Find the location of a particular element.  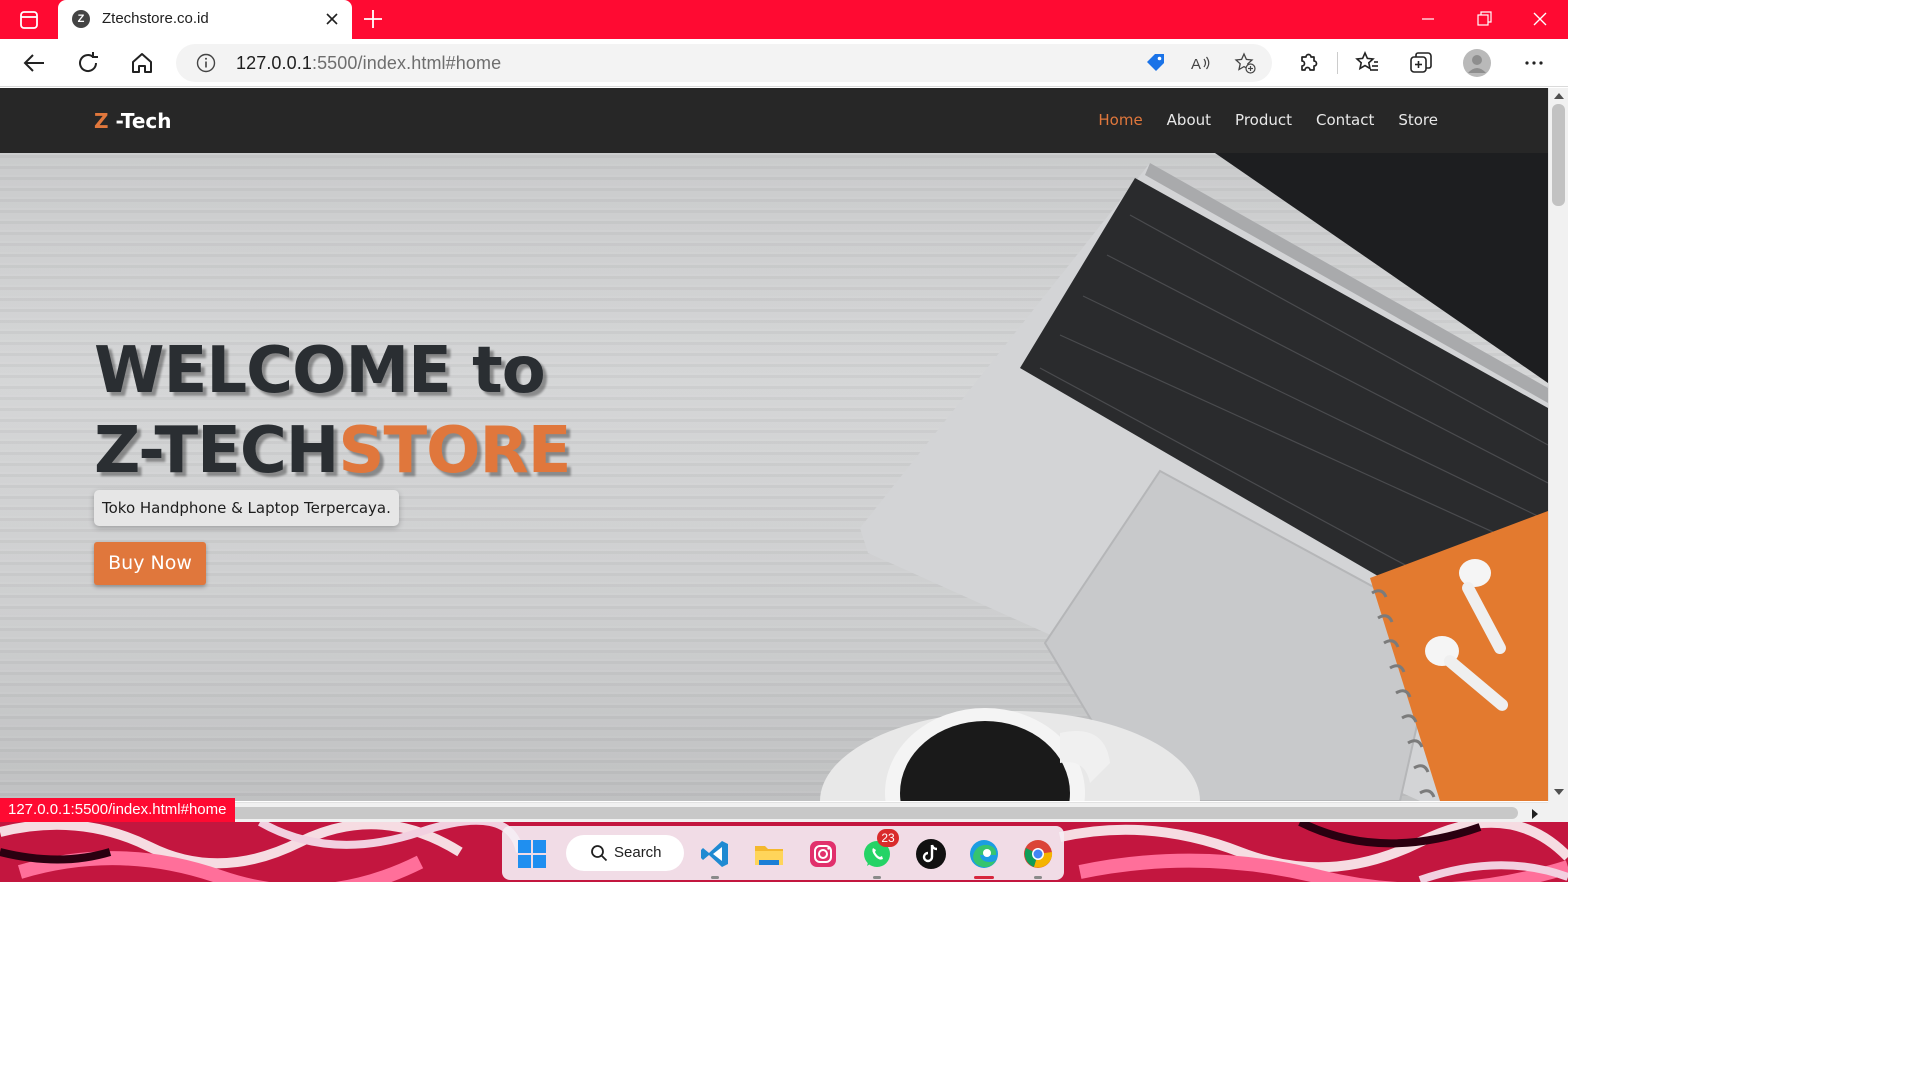

shopping-tag-icon is located at coordinates (1155, 63).